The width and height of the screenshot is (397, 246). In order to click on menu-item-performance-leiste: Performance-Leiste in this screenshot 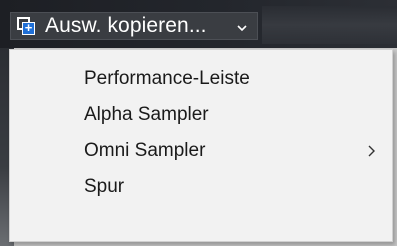, I will do `click(201, 79)`.